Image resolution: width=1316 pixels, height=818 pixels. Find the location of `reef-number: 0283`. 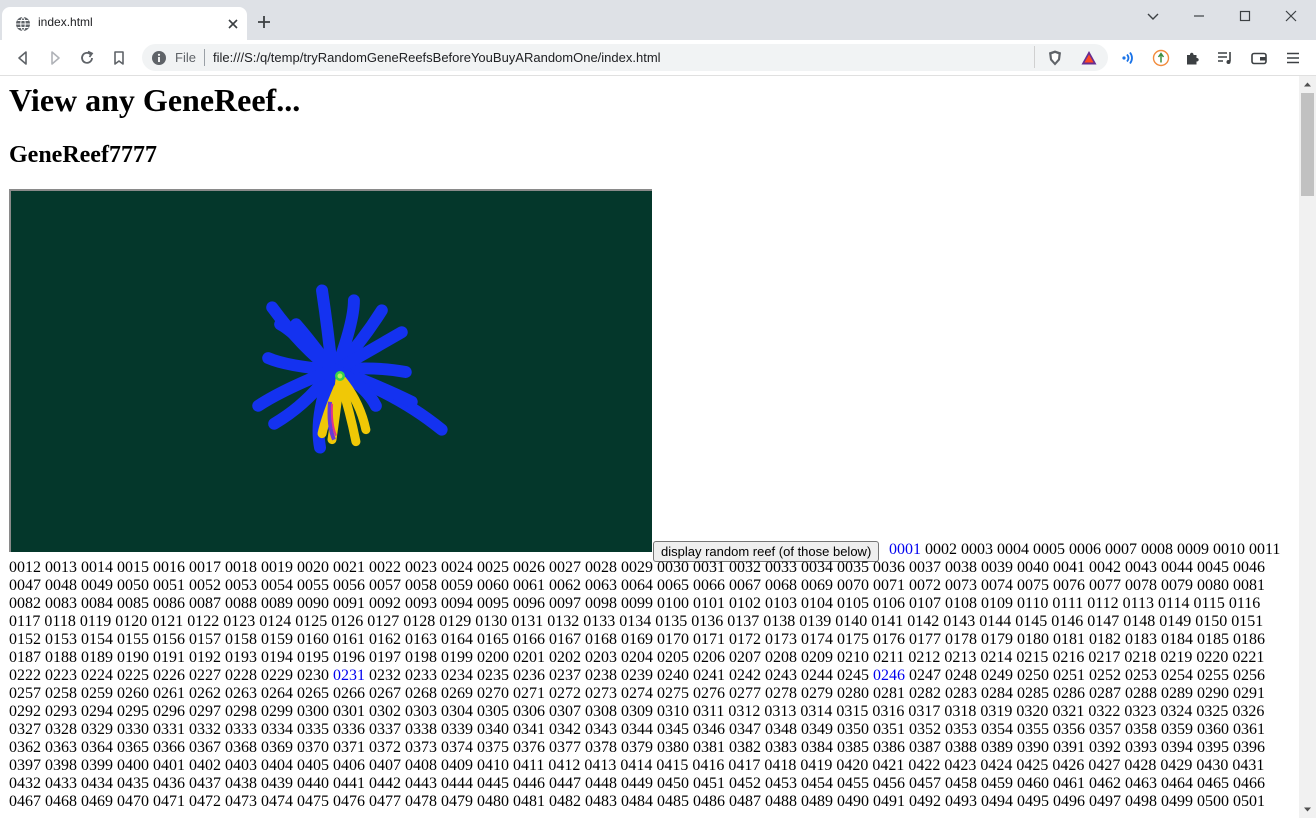

reef-number: 0283 is located at coordinates (961, 693).